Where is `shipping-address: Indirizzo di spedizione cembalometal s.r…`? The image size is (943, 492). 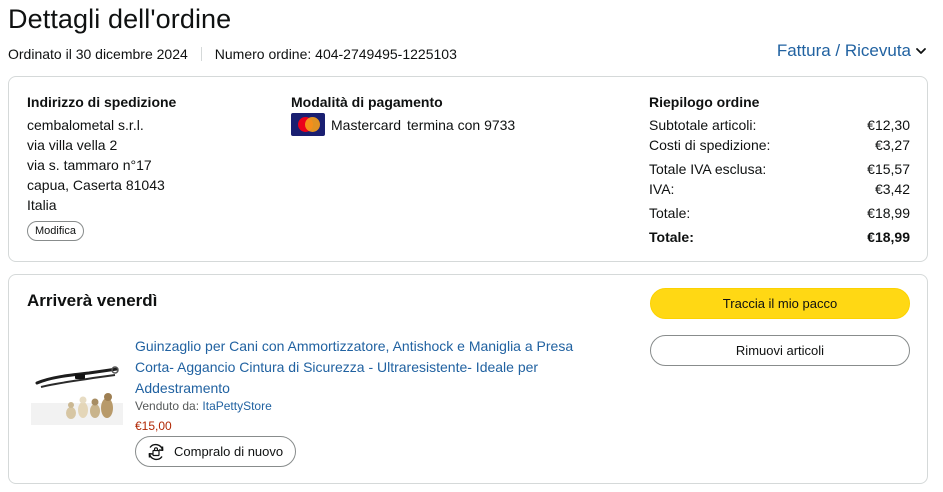 shipping-address: Indirizzo di spedizione cembalometal s.r… is located at coordinates (147, 167).